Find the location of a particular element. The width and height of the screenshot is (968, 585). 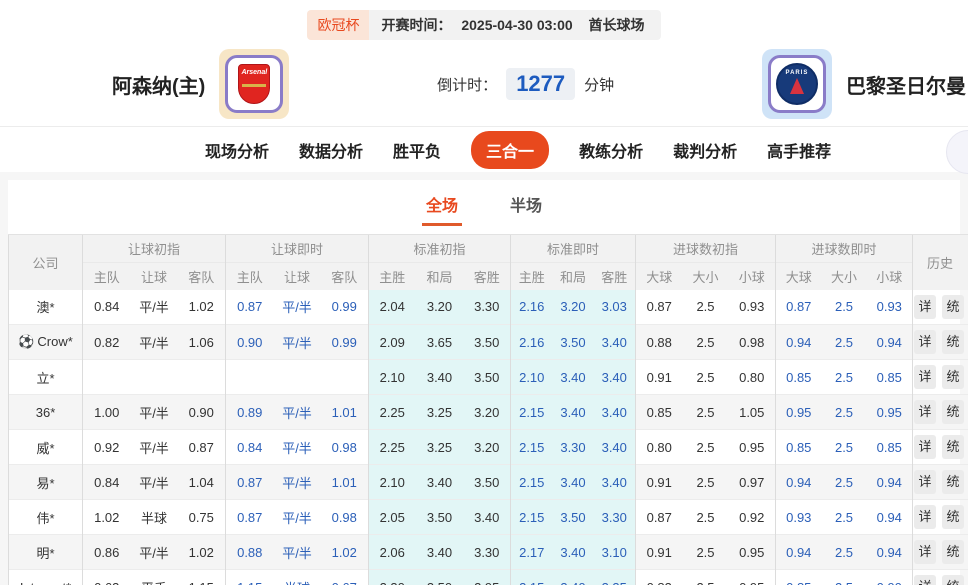

sub-header: 主队 is located at coordinates (106, 276).